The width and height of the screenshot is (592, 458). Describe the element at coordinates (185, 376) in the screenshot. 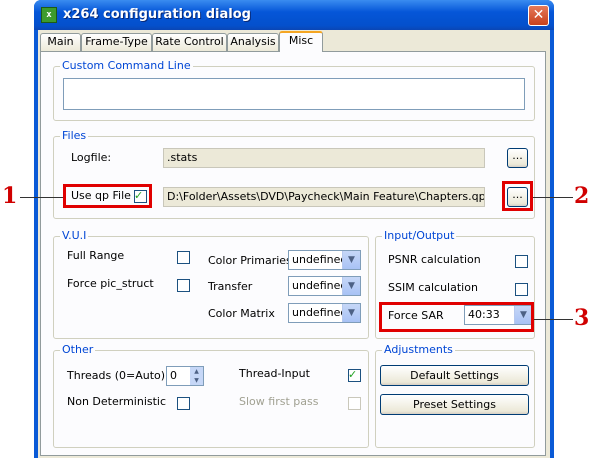

I see `threads-spinner: 0 ▲ ▼` at that location.